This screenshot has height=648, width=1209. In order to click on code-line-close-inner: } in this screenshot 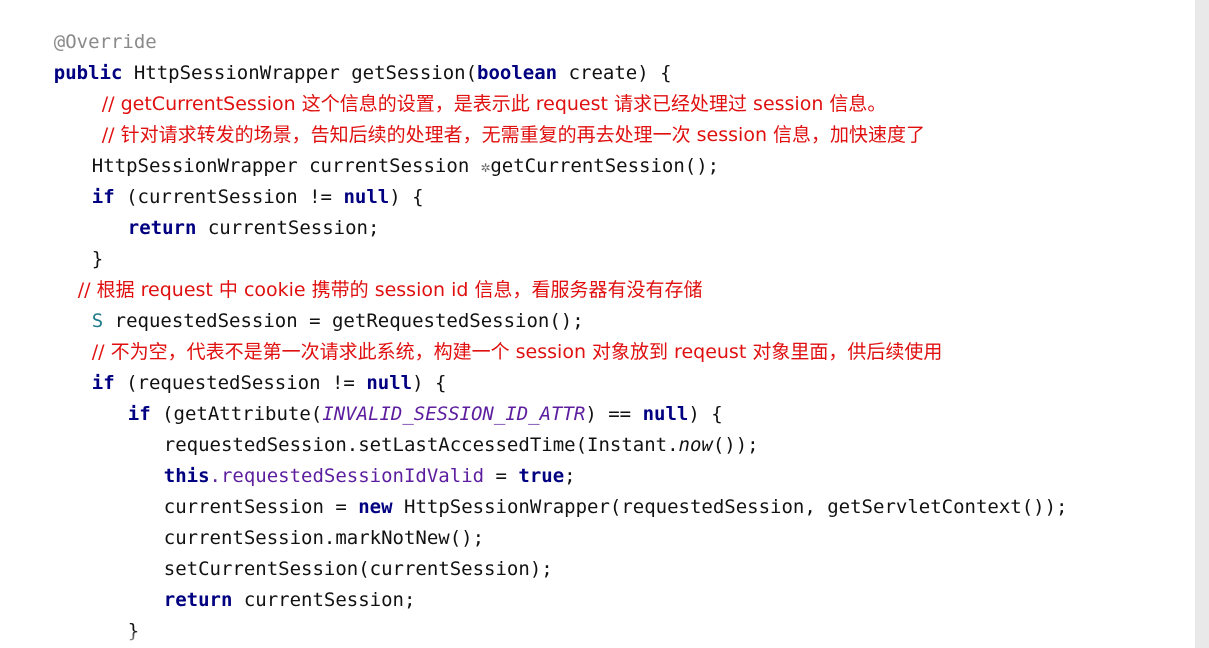, I will do `click(110, 613)`.